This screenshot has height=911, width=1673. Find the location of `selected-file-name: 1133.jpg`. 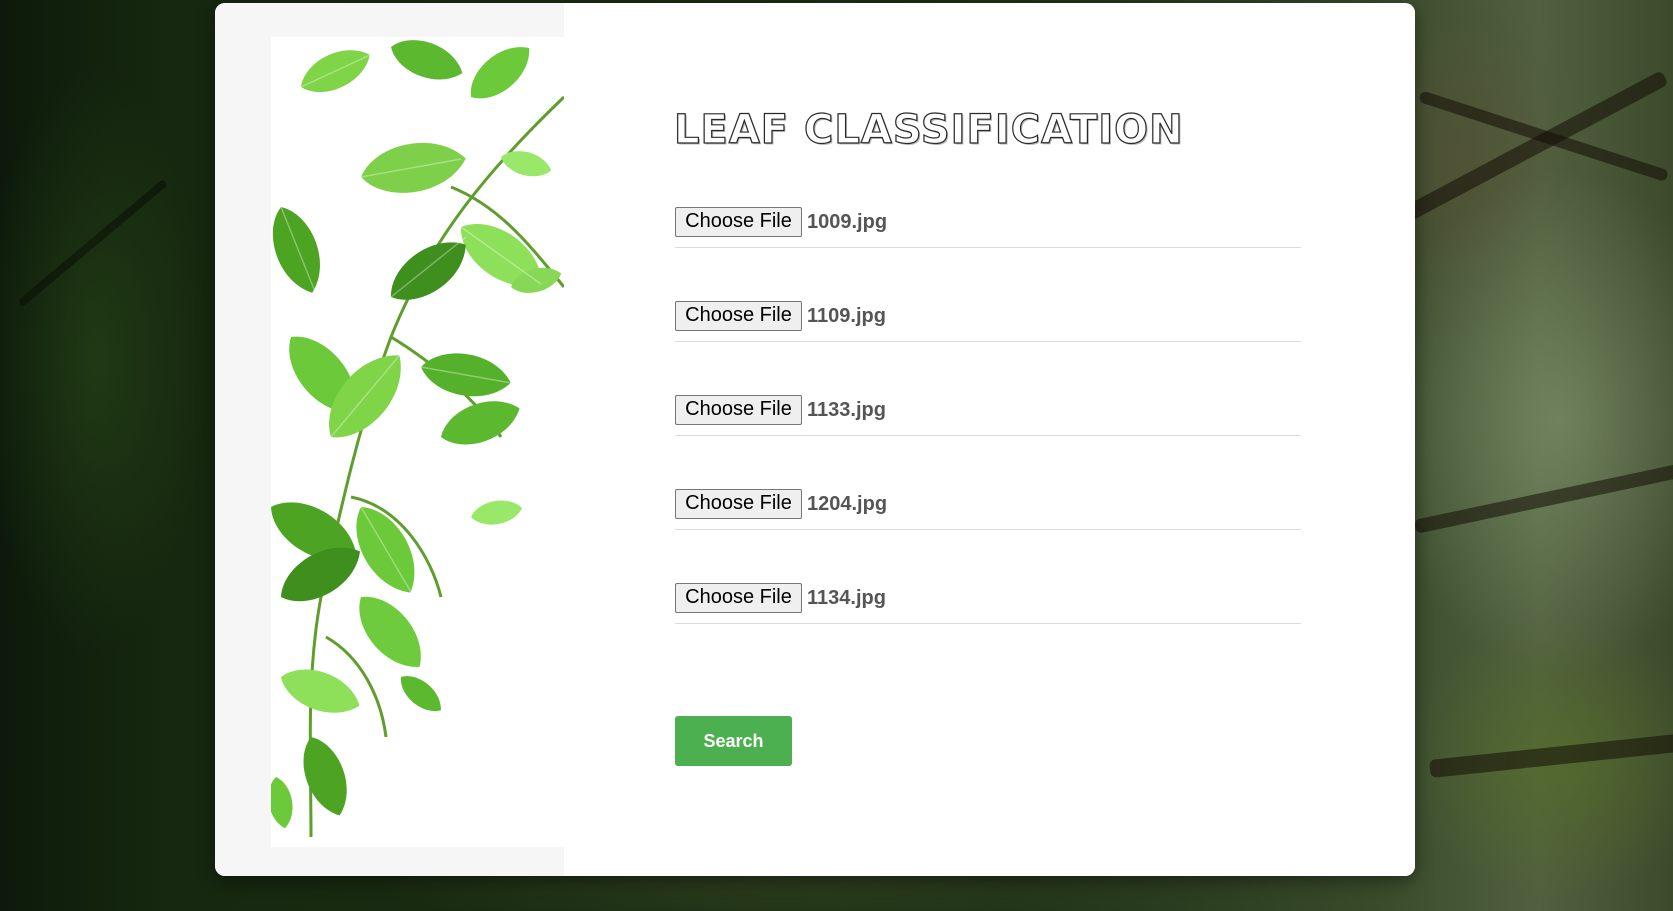

selected-file-name: 1133.jpg is located at coordinates (846, 410).